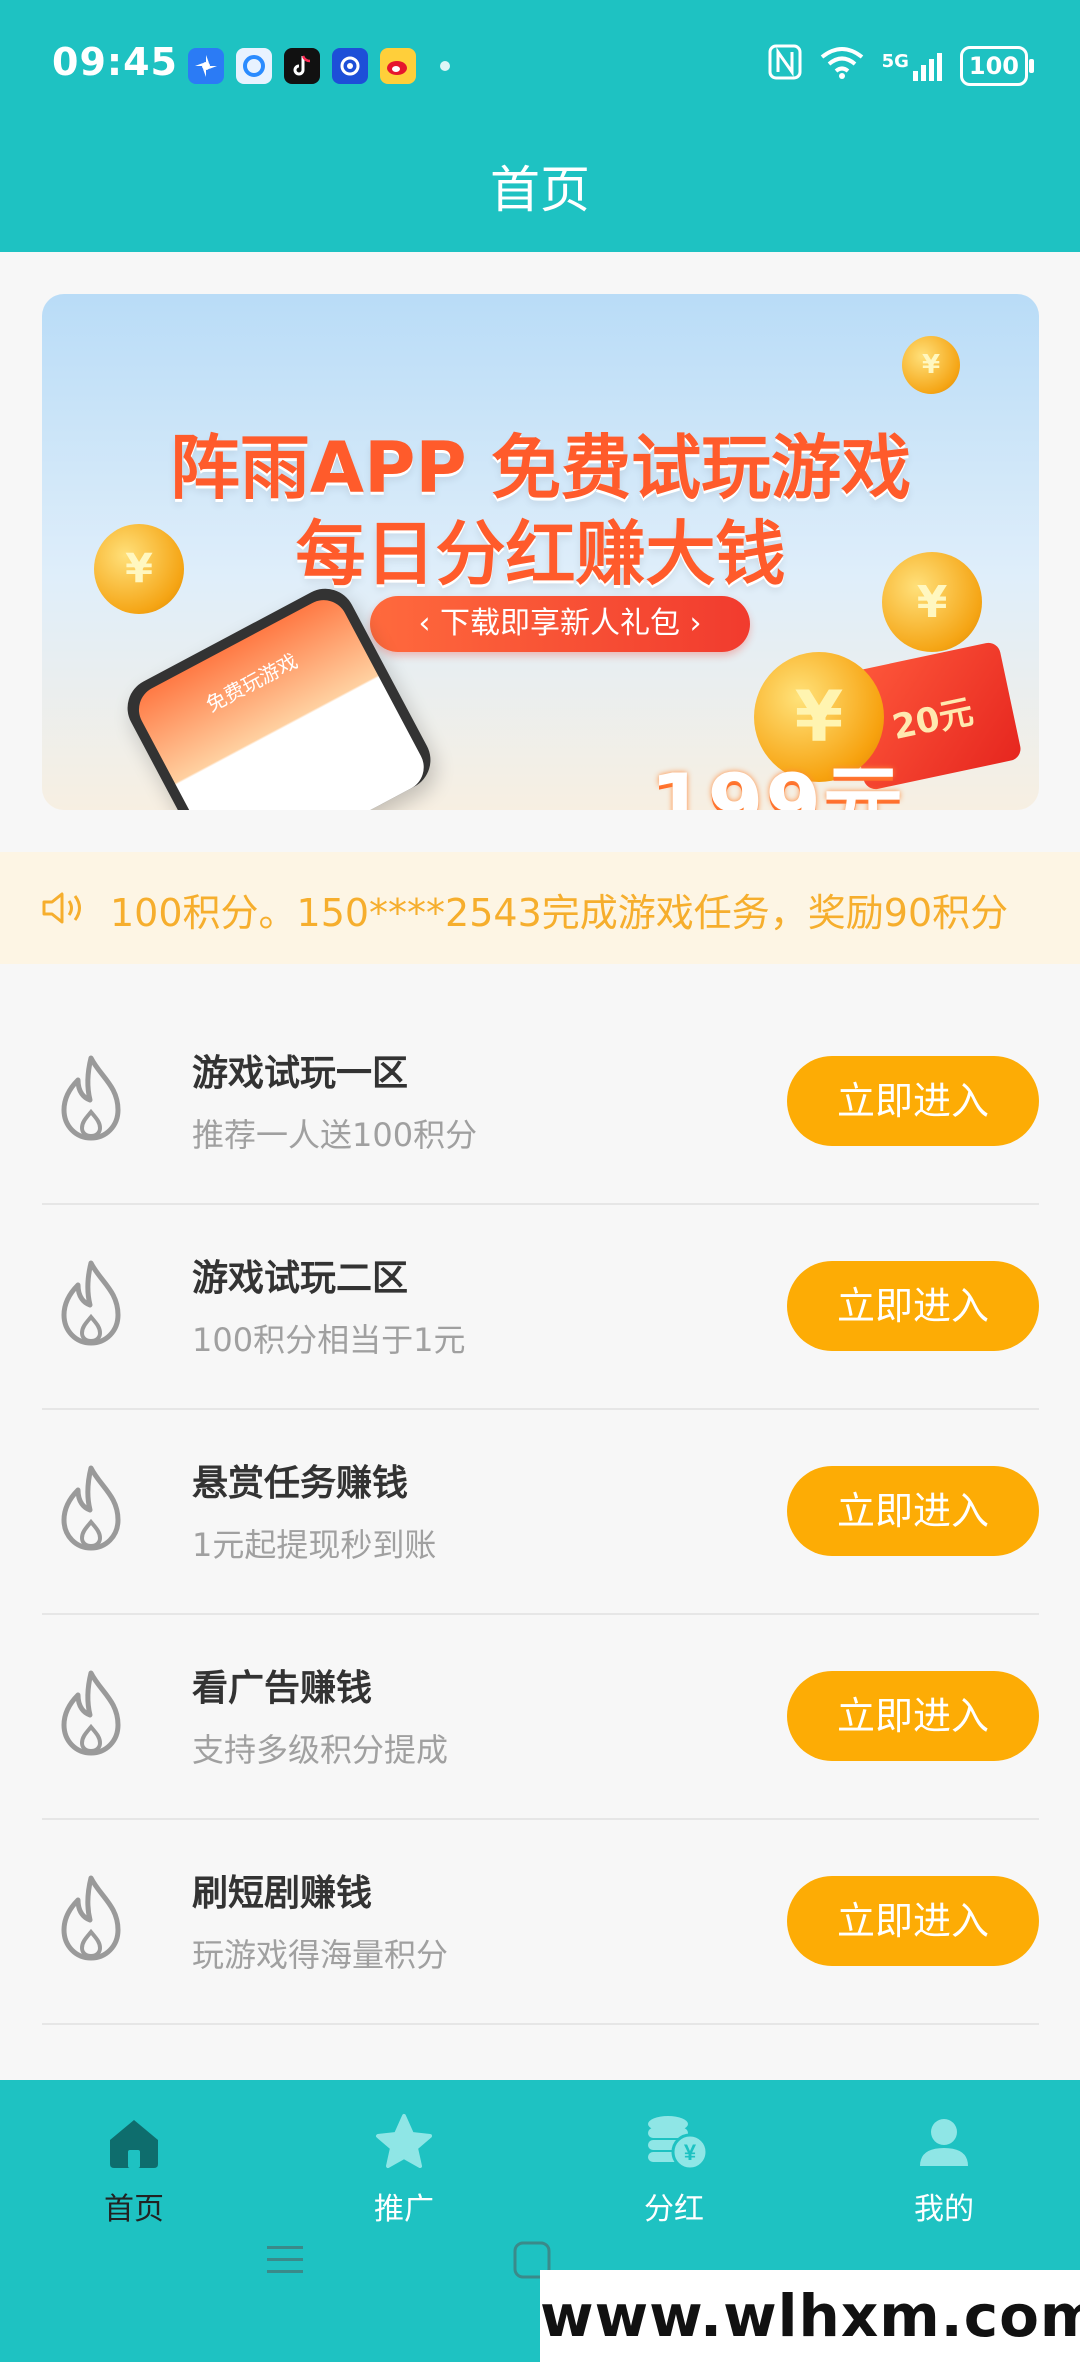 The width and height of the screenshot is (1080, 2362). I want to click on task-desc: 玩游戏得海量积分, so click(320, 1955).